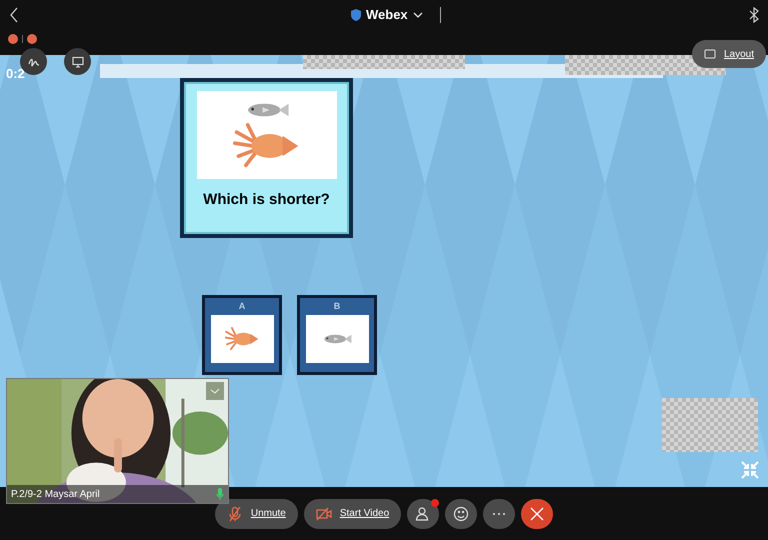 The image size is (768, 540). Describe the element at coordinates (337, 306) in the screenshot. I see `option-letter: B` at that location.